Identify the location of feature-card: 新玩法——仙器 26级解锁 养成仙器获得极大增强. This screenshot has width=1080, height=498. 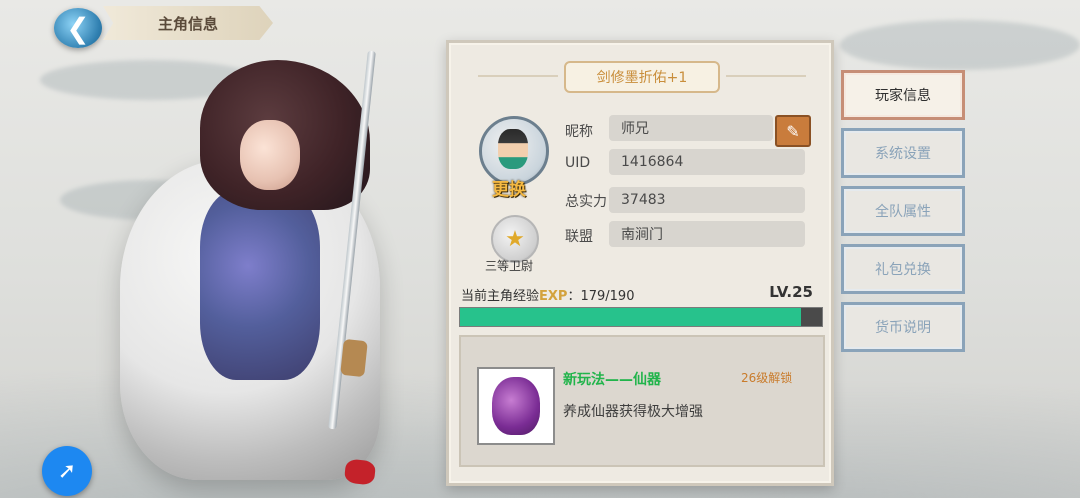
(642, 401).